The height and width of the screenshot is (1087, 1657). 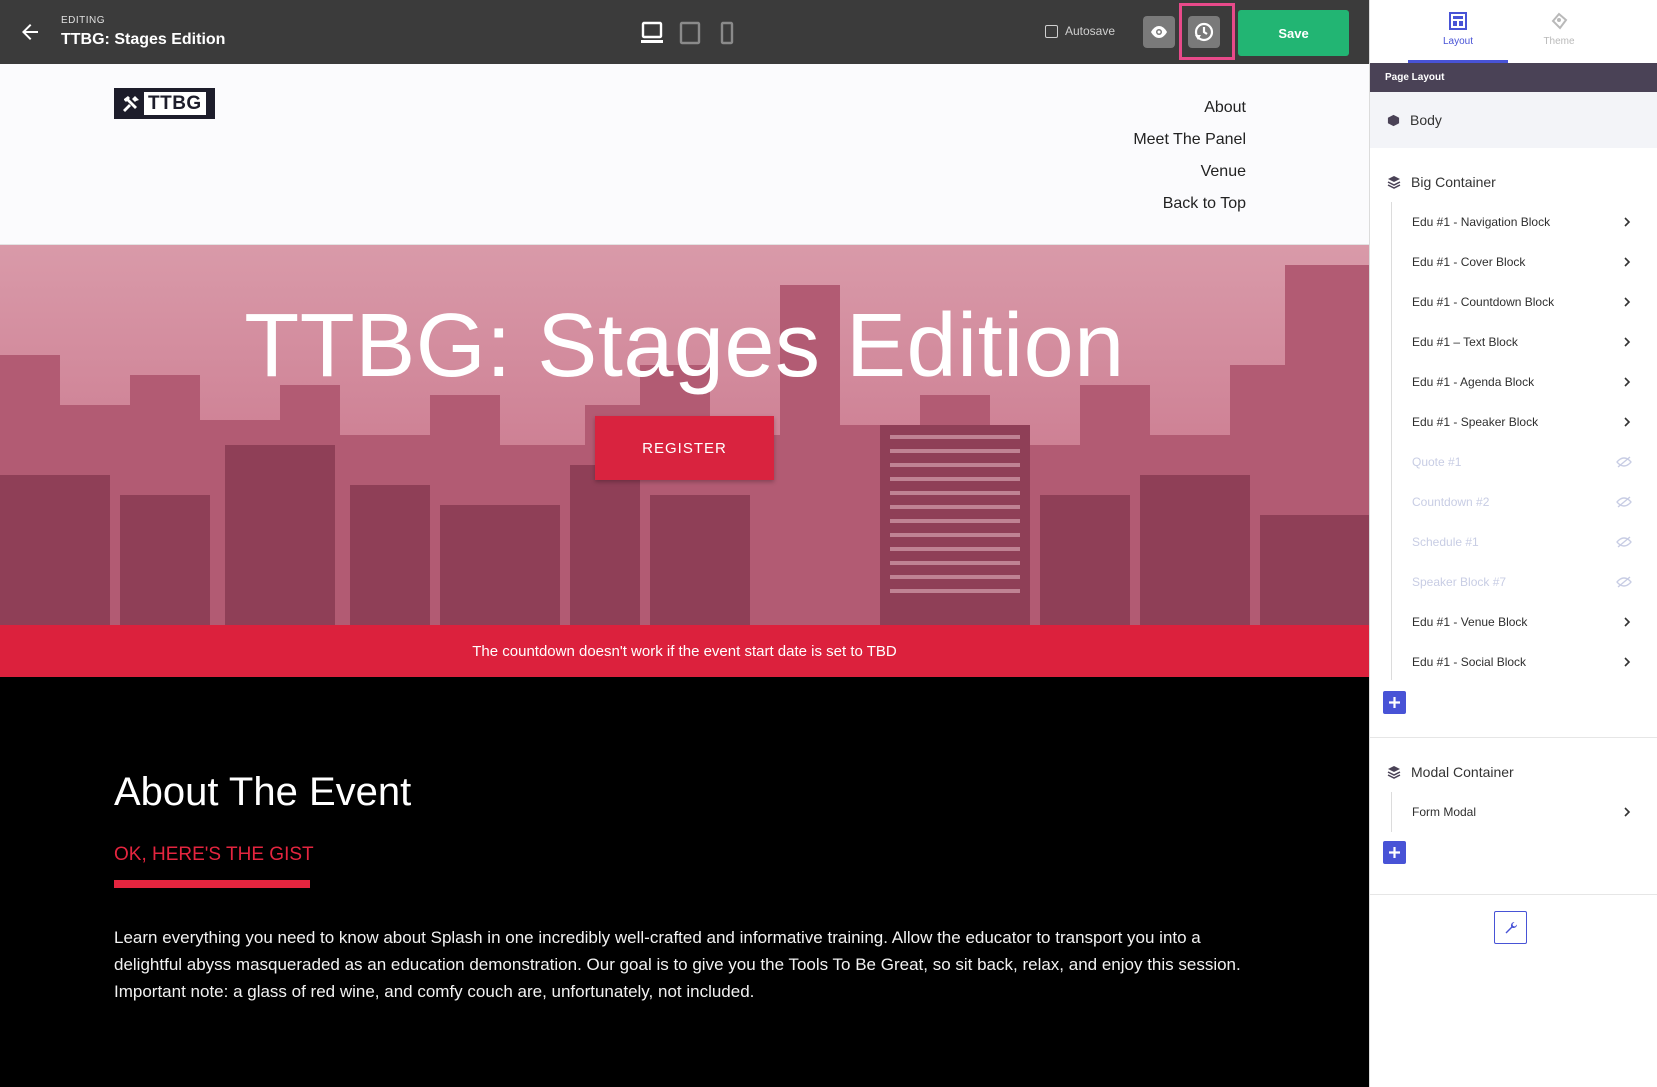 What do you see at coordinates (1426, 120) in the screenshot?
I see `body-label: Body` at bounding box center [1426, 120].